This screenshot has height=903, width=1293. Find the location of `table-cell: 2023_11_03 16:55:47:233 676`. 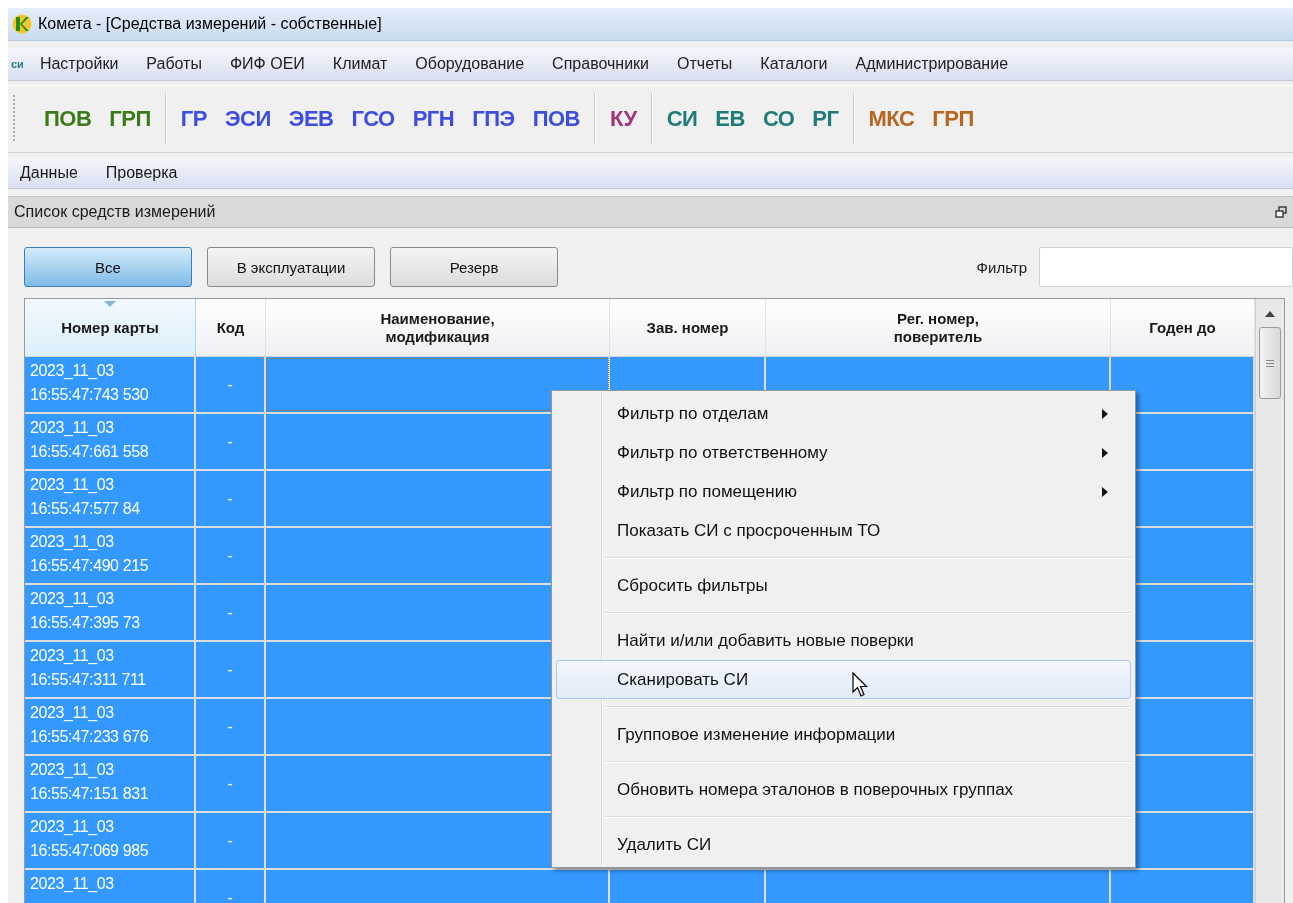

table-cell: 2023_11_03 16:55:47:233 676 is located at coordinates (110, 726).